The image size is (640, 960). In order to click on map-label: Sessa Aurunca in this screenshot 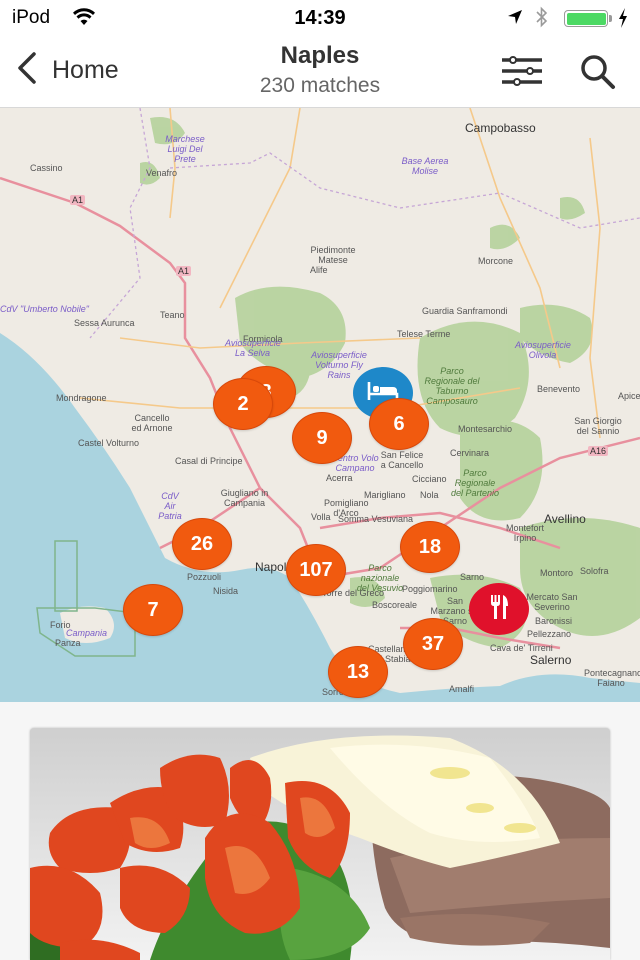, I will do `click(104, 323)`.